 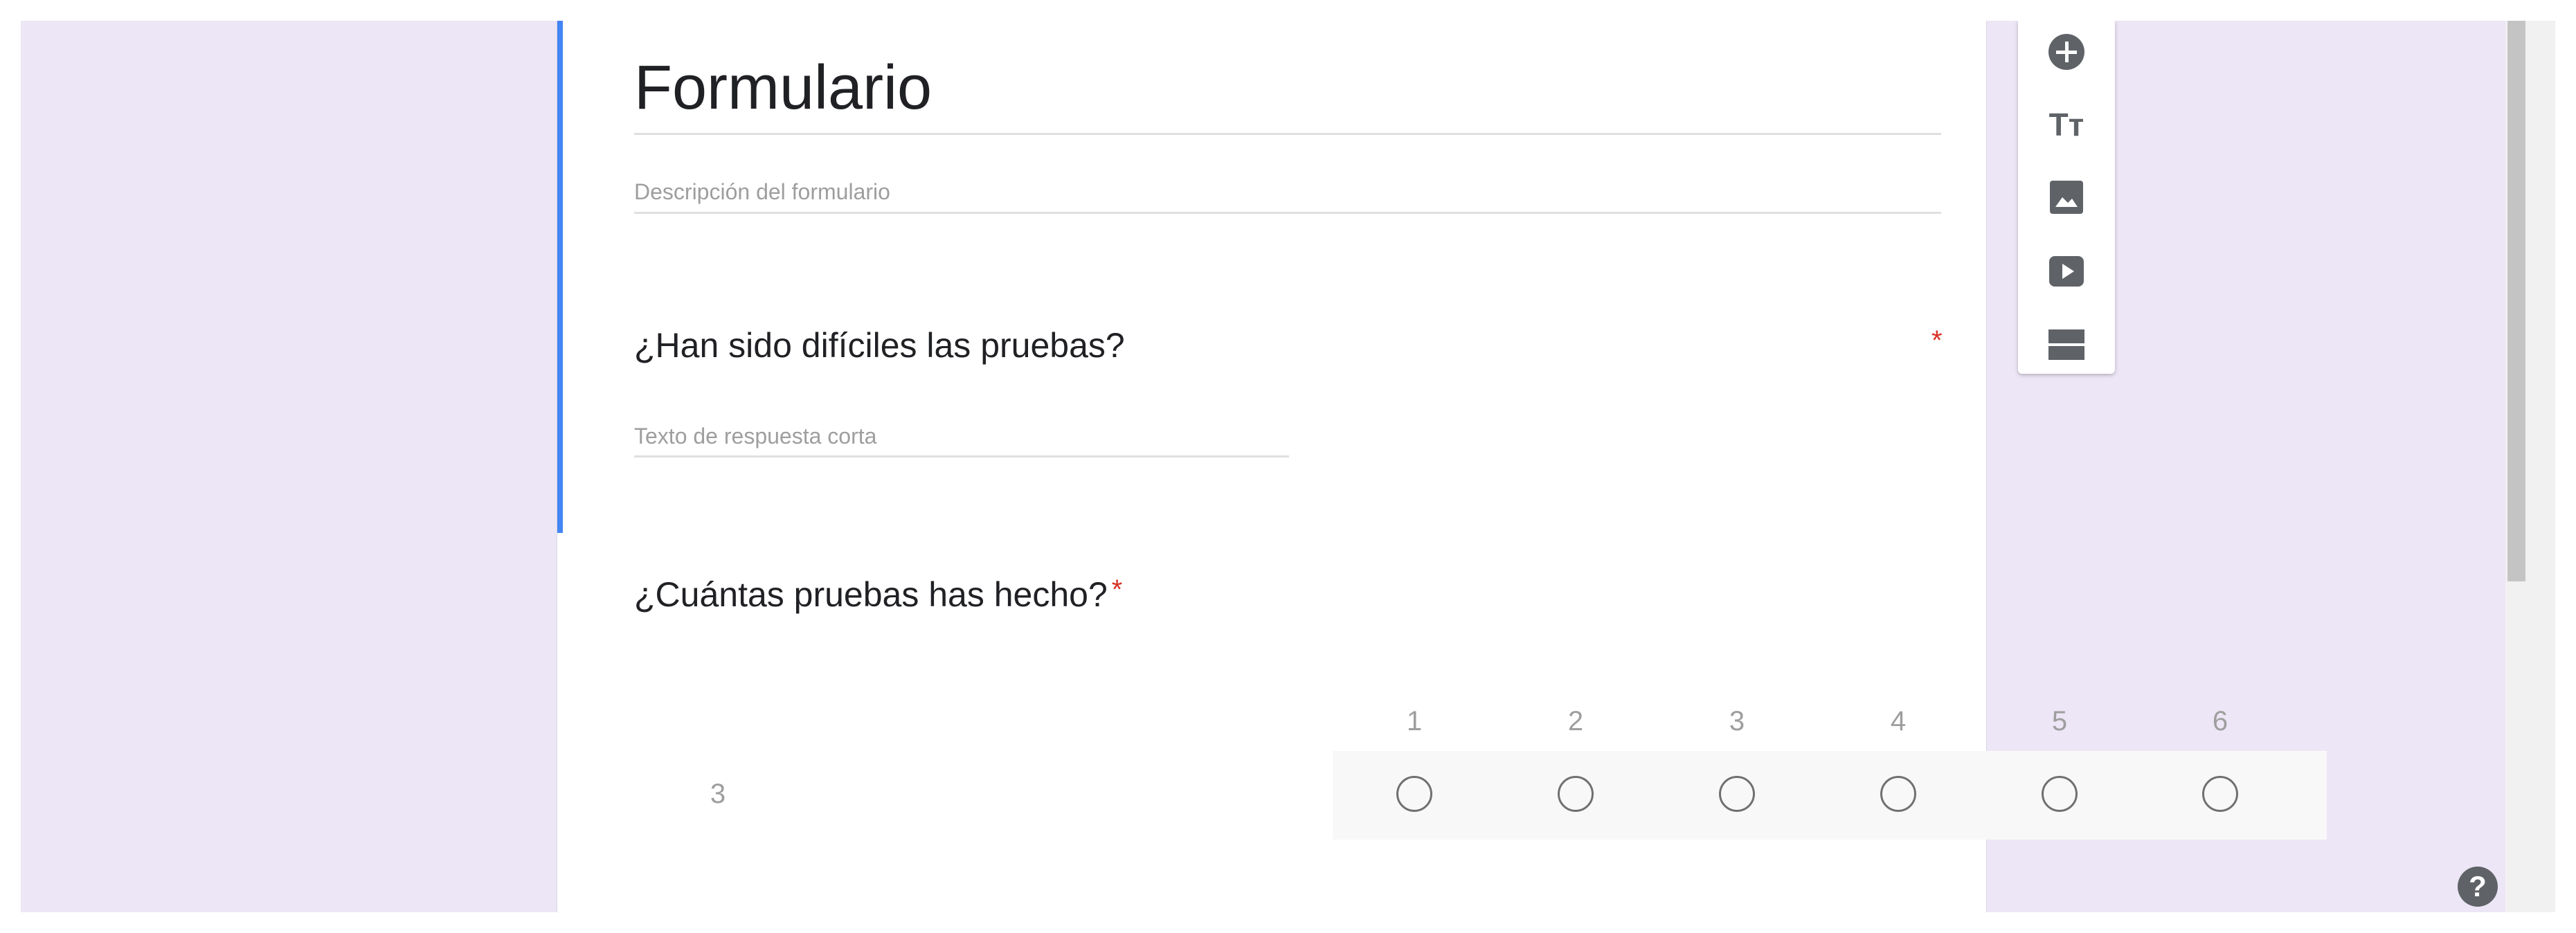 What do you see at coordinates (2059, 721) in the screenshot?
I see `grid-column-header: 5` at bounding box center [2059, 721].